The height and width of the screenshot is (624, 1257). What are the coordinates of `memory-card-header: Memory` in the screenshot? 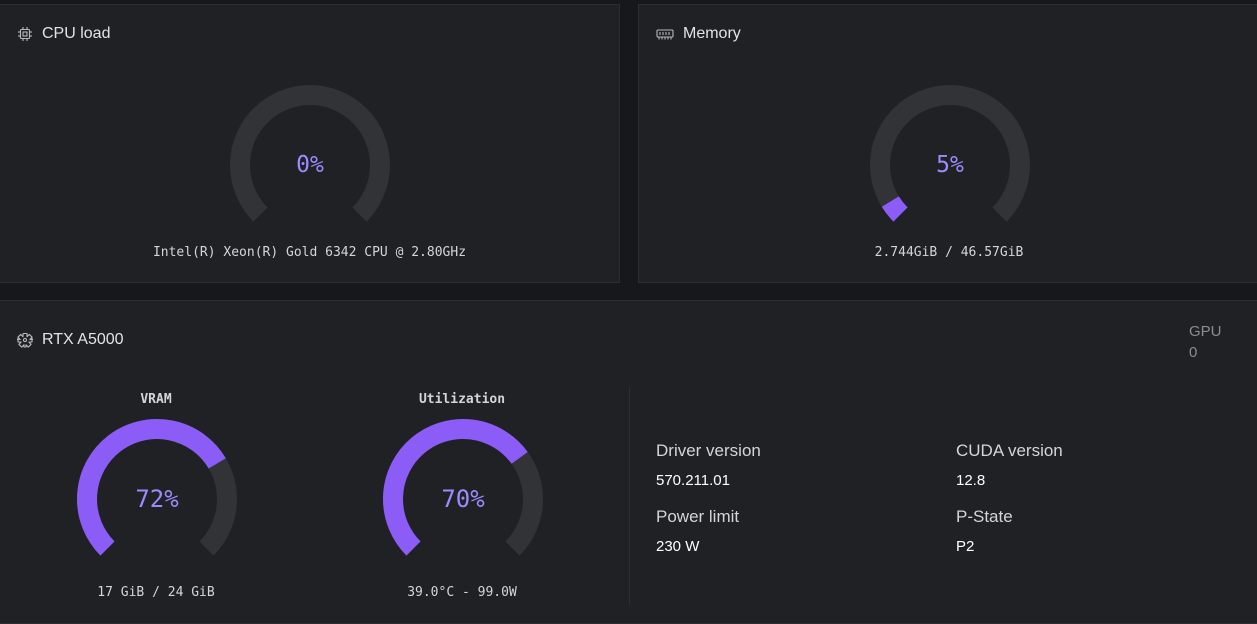 It's located at (698, 34).